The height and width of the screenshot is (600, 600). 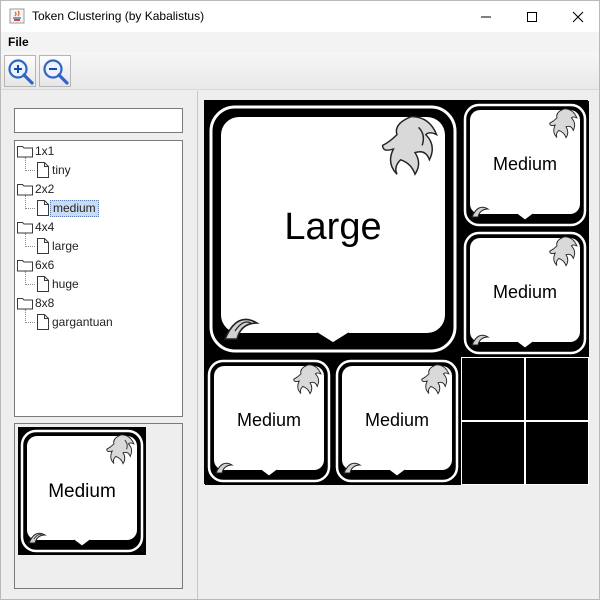 I want to click on java-app-icon, so click(x=17, y=16).